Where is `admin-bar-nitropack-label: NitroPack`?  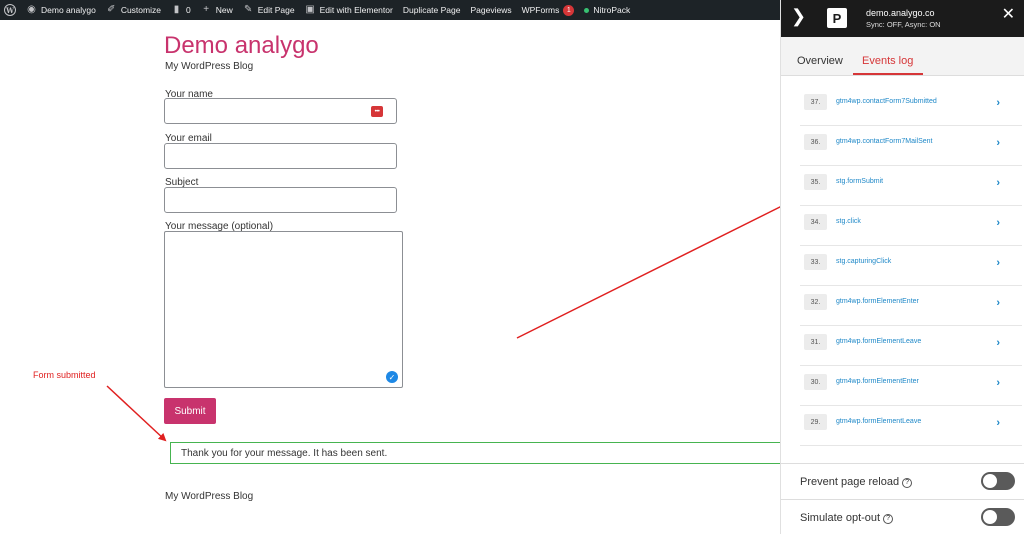
admin-bar-nitropack-label: NitroPack is located at coordinates (612, 10).